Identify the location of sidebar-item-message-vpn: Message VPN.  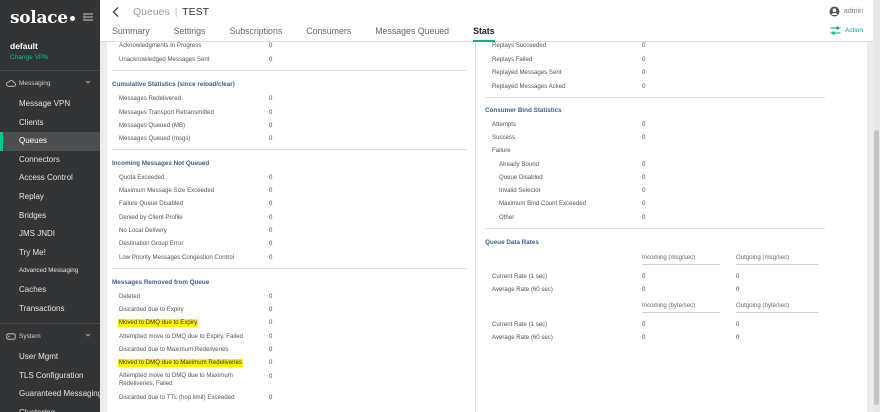
(50, 104).